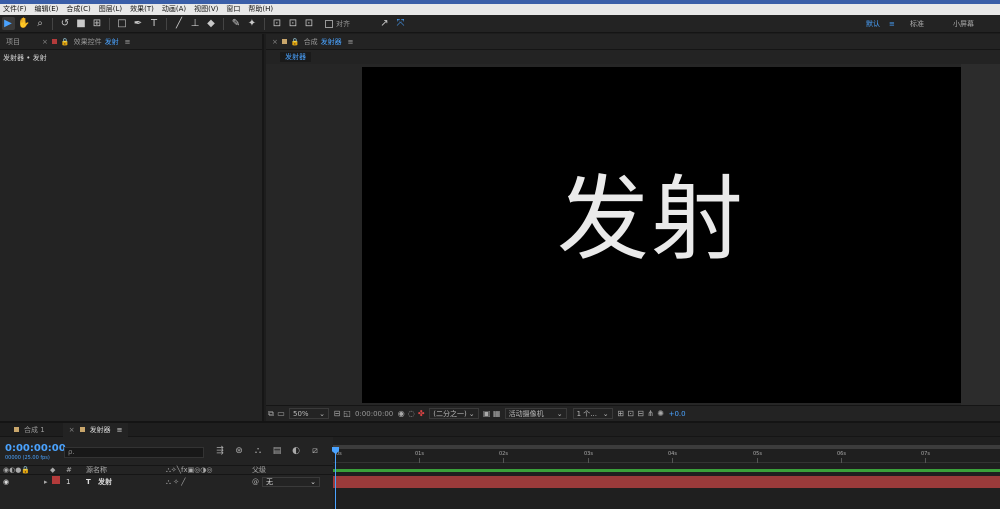 The width and height of the screenshot is (1000, 509). I want to click on pen-tool: ✒, so click(138, 23).